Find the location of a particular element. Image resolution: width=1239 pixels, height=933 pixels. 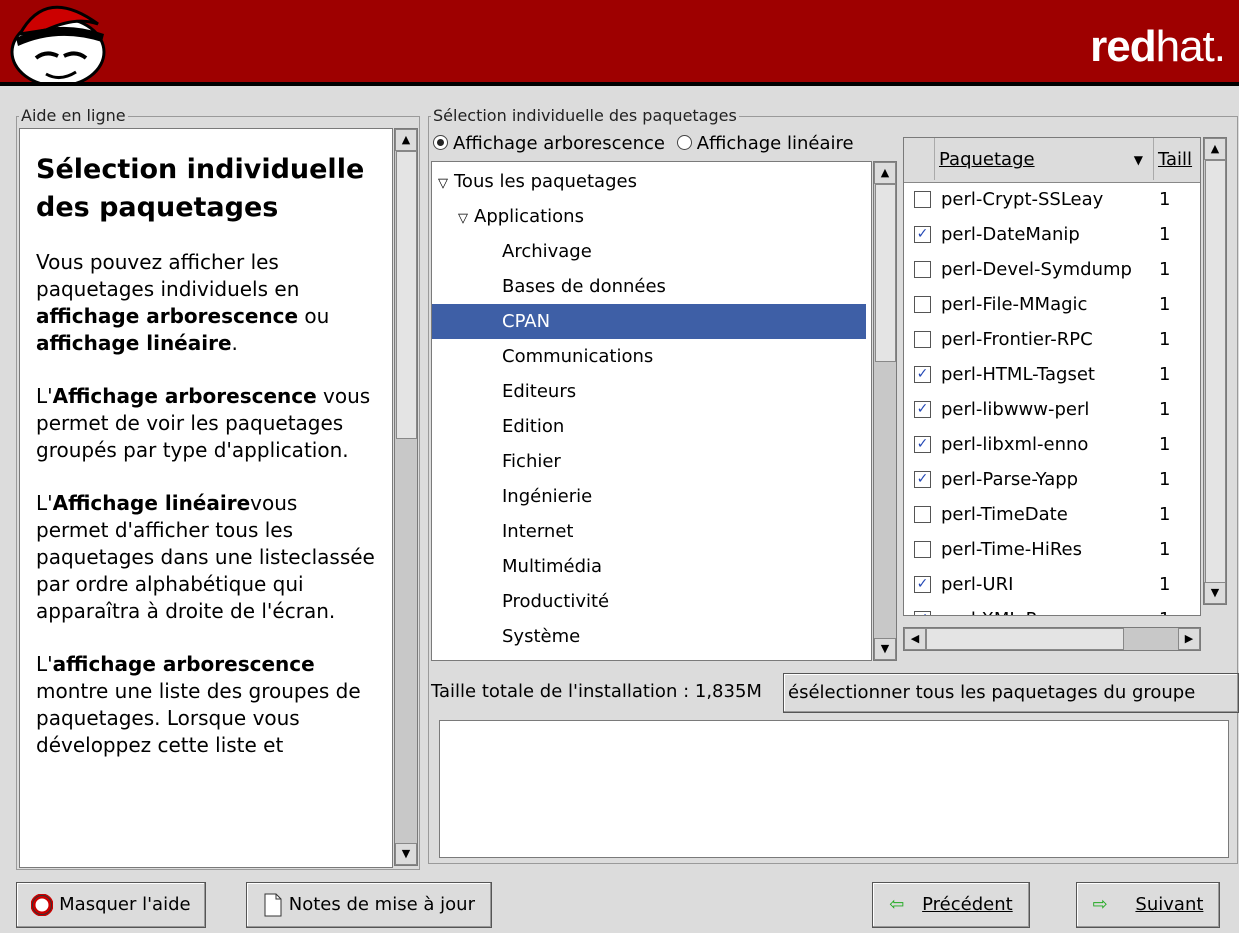

tree-node-10: Internet is located at coordinates (649, 531).